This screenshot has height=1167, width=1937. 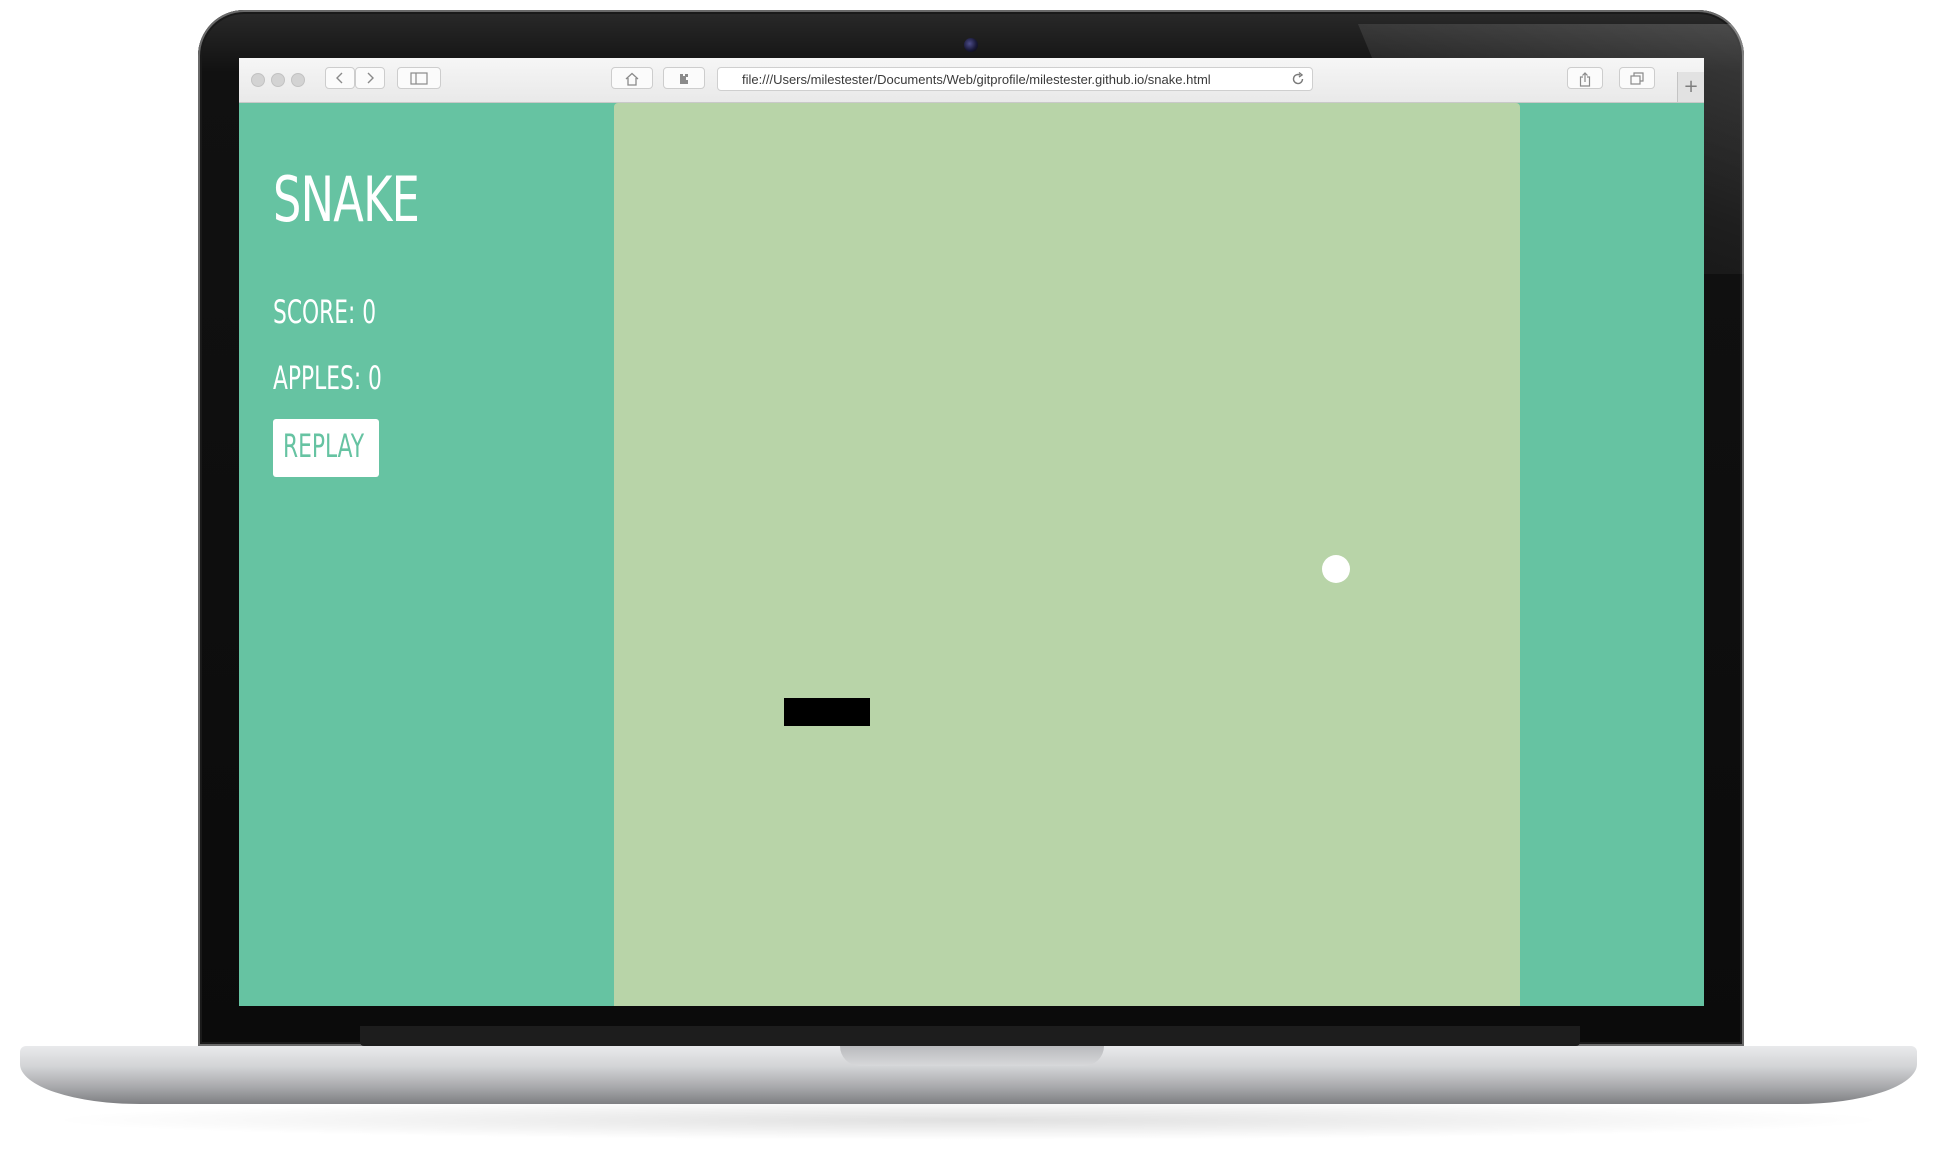 I want to click on close-window-button, so click(x=258, y=80).